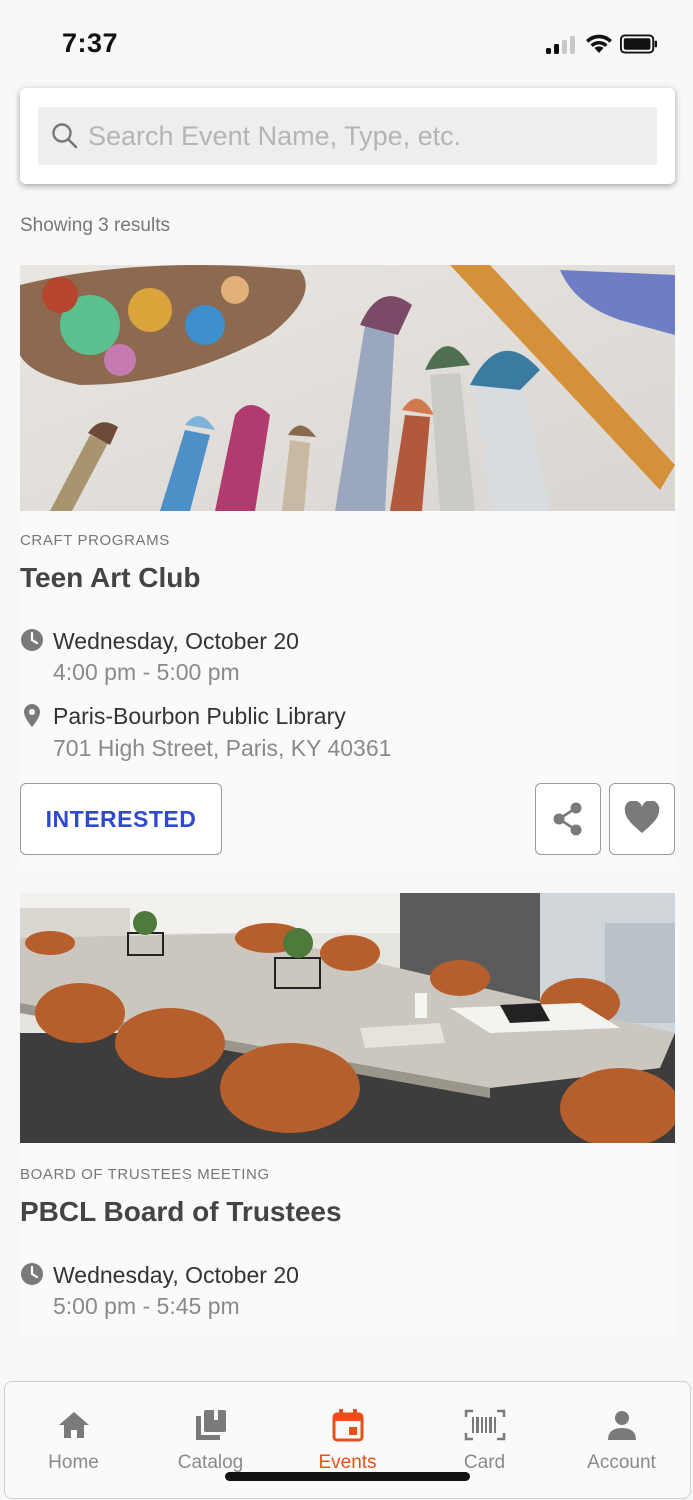  What do you see at coordinates (73, 1440) in the screenshot?
I see `nav-item-home: Home` at bounding box center [73, 1440].